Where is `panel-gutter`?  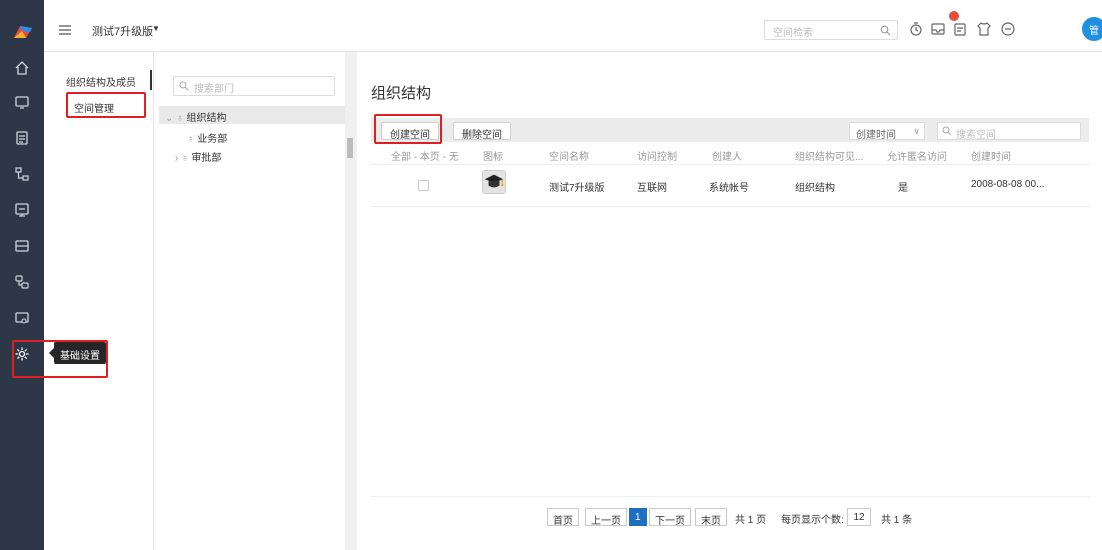
panel-gutter is located at coordinates (351, 301).